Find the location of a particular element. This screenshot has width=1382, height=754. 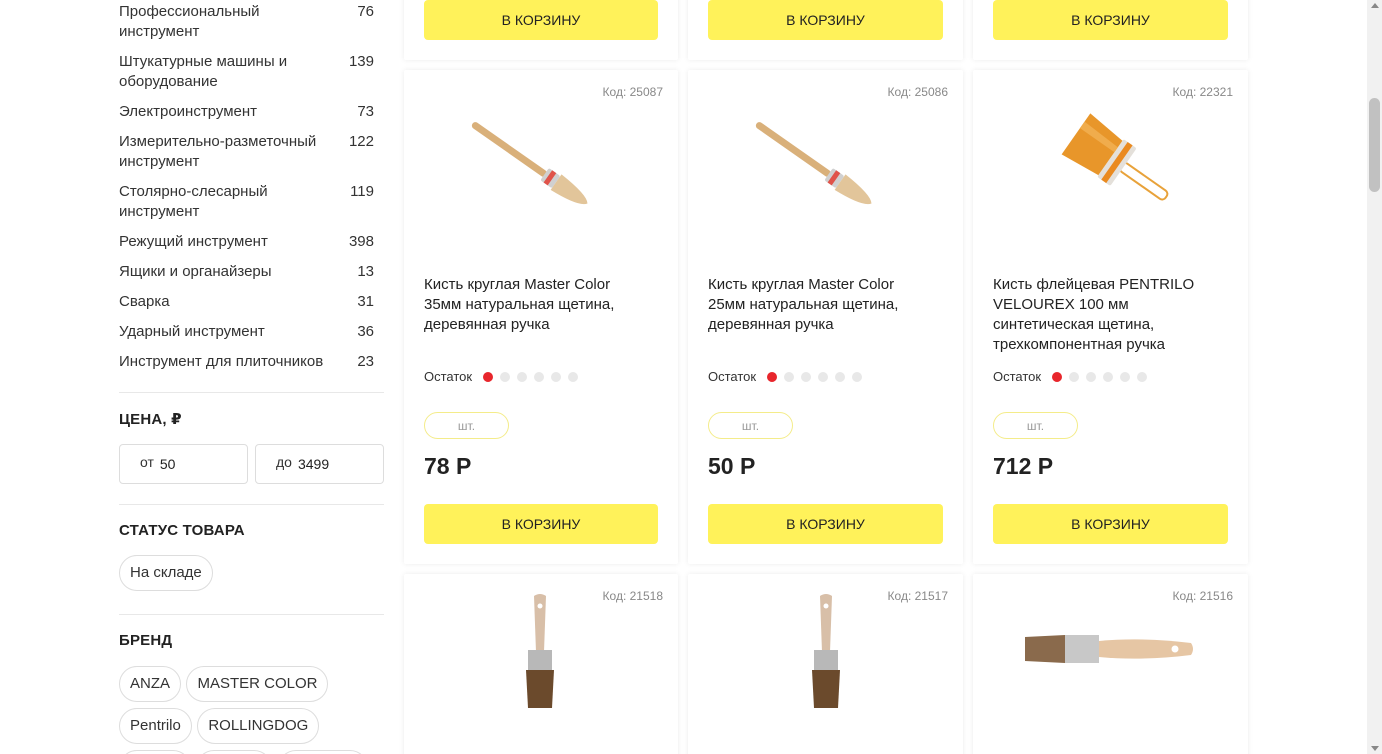

category-name: Измерительно-разметочный инструмент is located at coordinates (218, 151).